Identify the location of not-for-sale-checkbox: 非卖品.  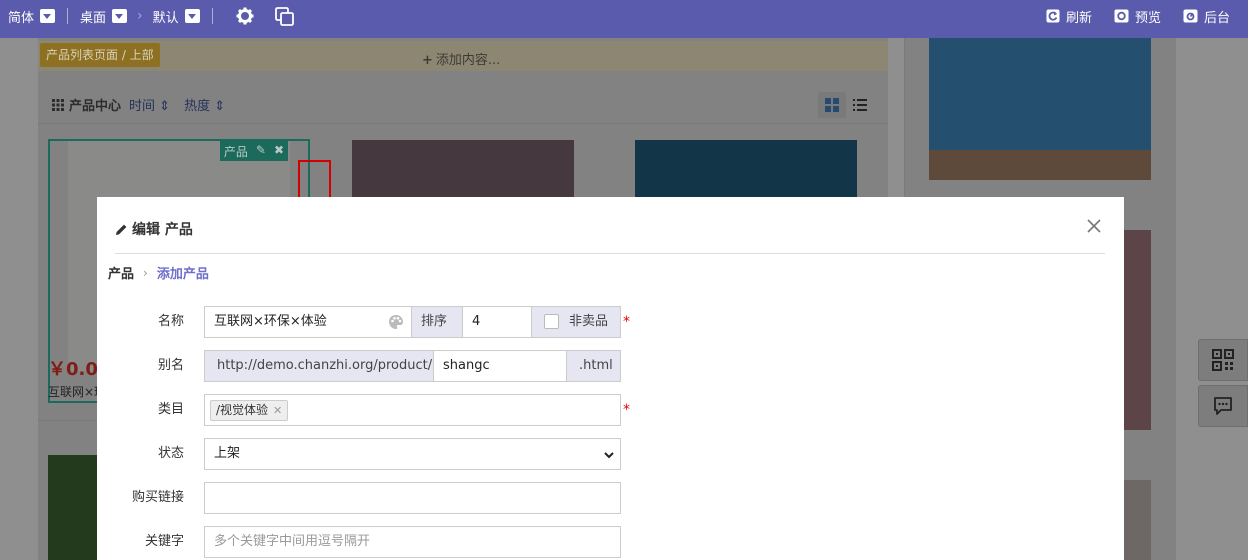
(576, 322).